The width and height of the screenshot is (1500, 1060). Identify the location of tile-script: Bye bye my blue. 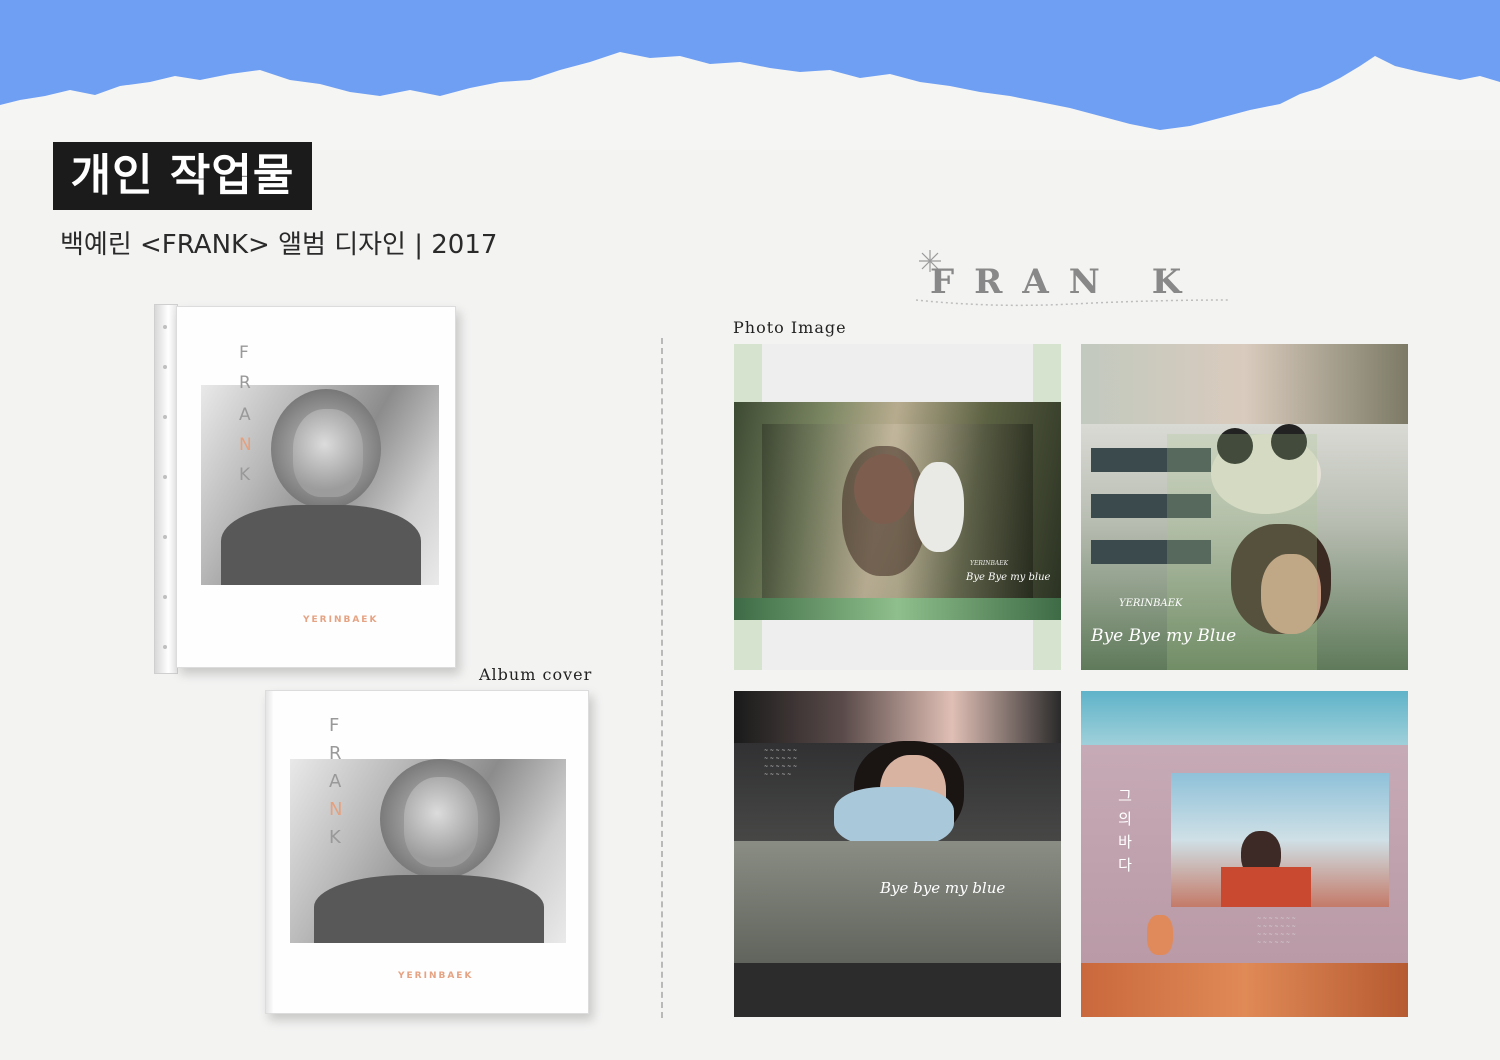
(943, 888).